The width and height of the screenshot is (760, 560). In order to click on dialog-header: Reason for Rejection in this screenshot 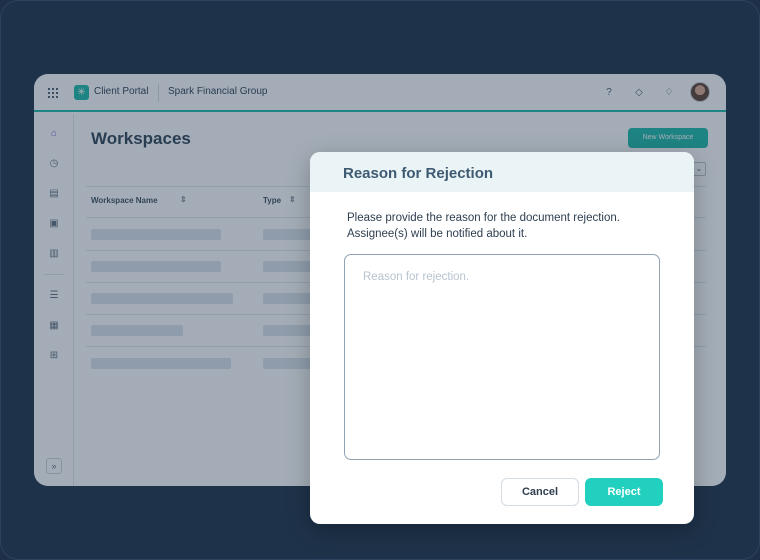, I will do `click(502, 172)`.